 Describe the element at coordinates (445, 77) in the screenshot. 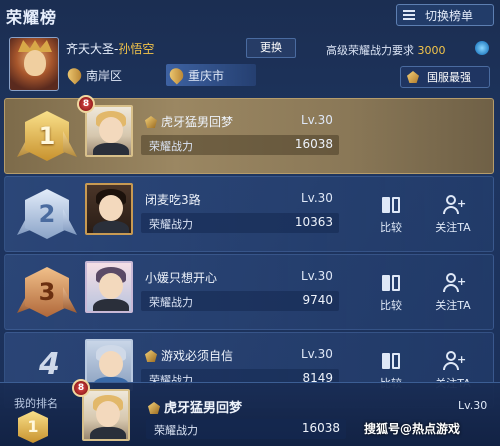

I see `server-best-button: 国服最强` at that location.